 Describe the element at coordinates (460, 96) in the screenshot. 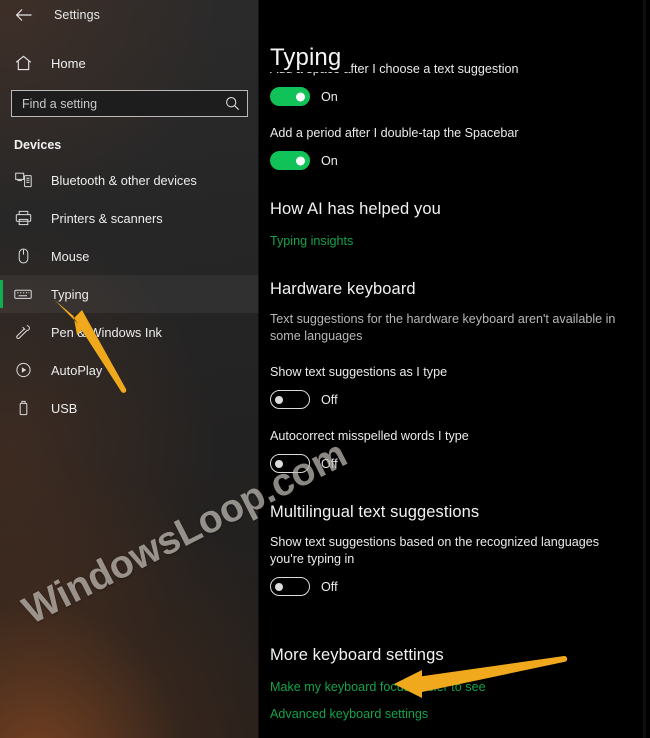

I see `add-space-toggle-row: On` at that location.